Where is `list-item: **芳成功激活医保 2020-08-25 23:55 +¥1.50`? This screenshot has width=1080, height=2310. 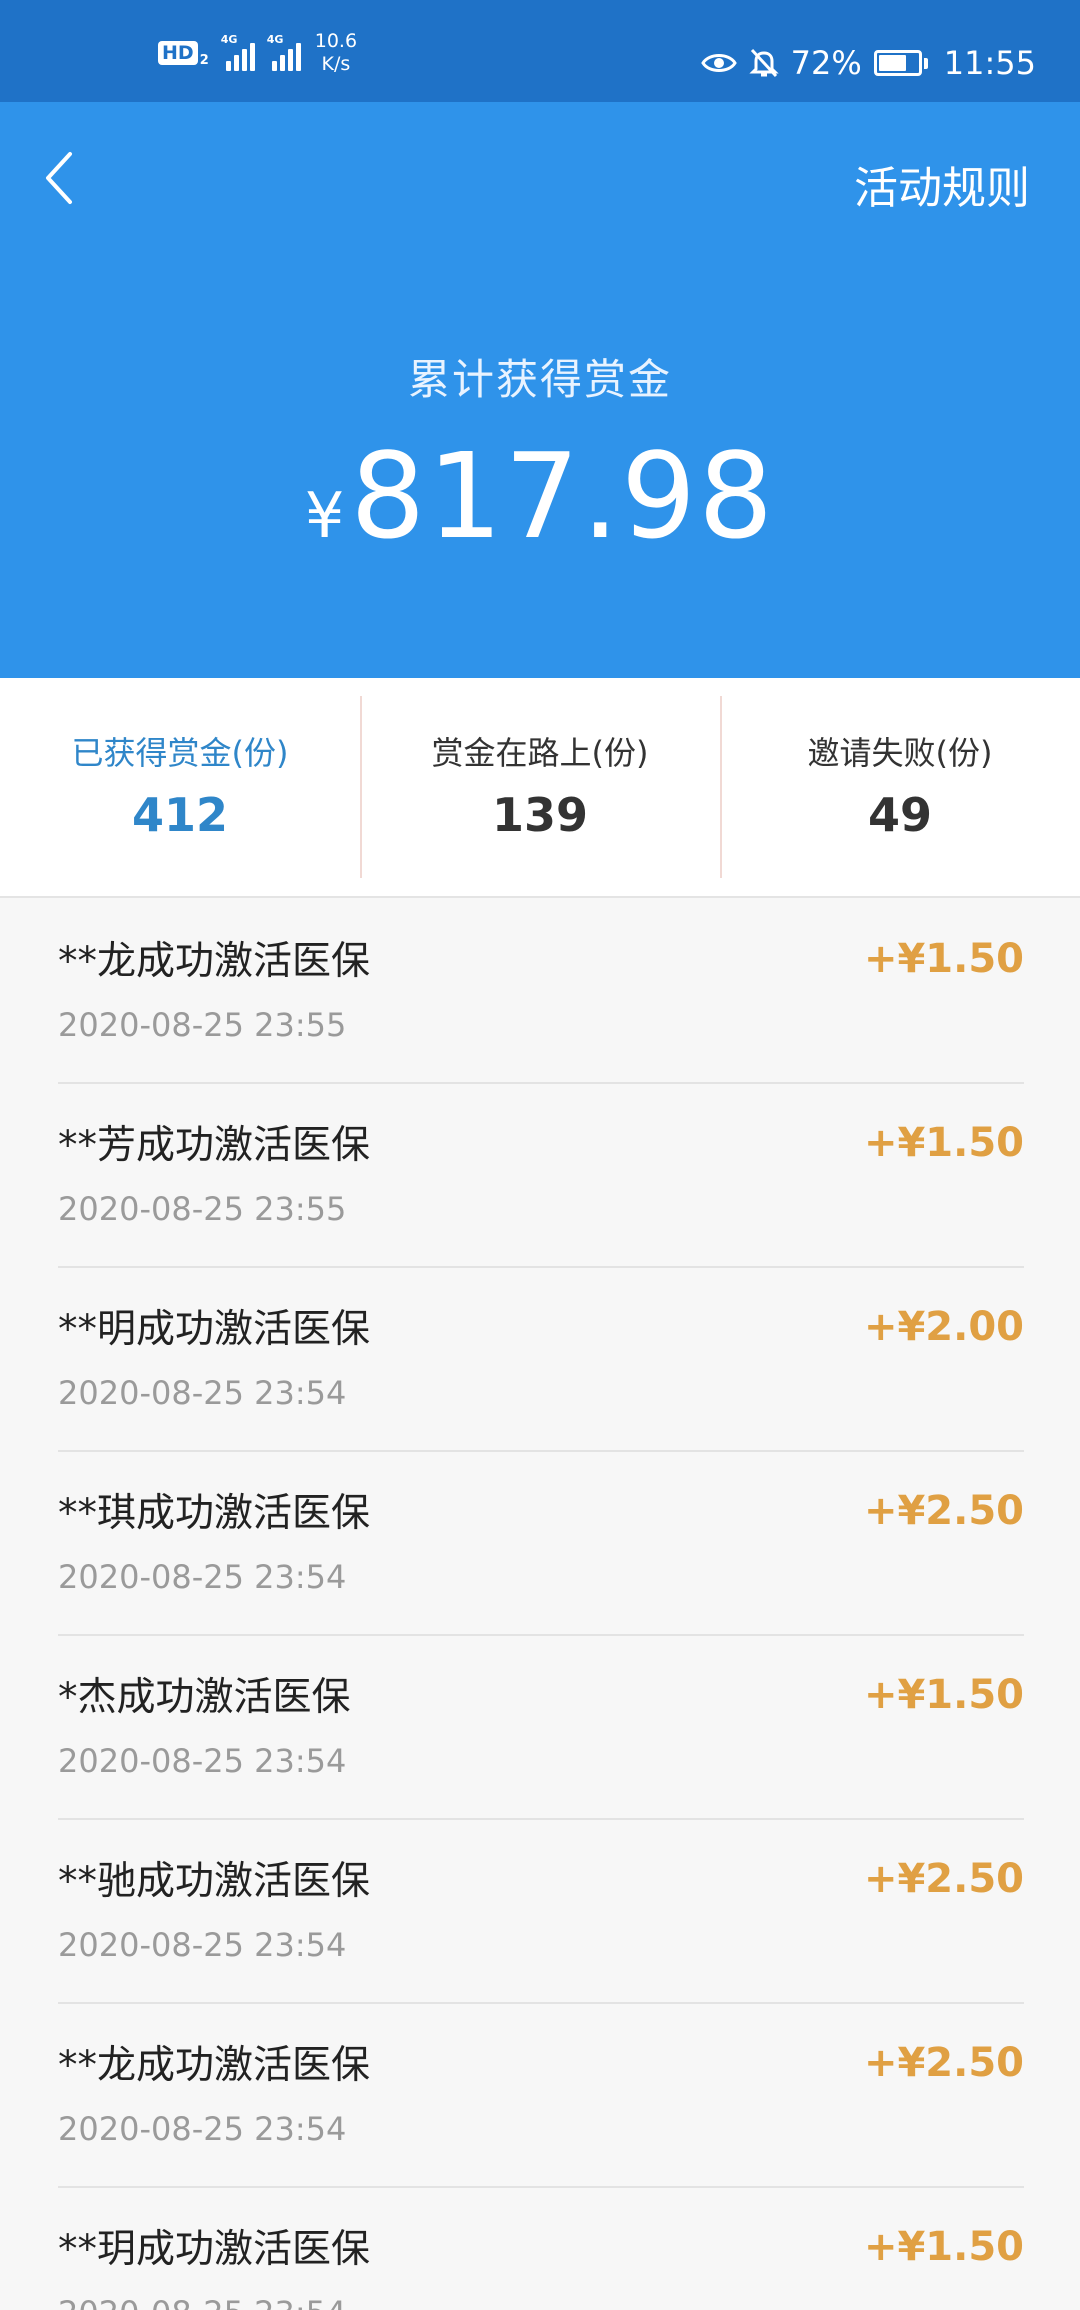 list-item: **芳成功激活医保 2020-08-25 23:55 +¥1.50 is located at coordinates (541, 1176).